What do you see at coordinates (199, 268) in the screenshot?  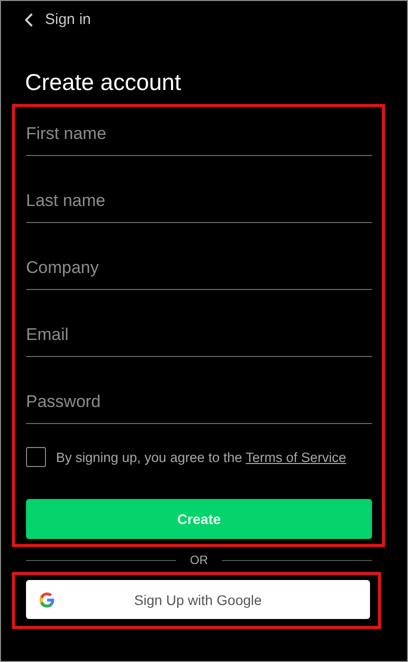 I see `input-field: Company` at bounding box center [199, 268].